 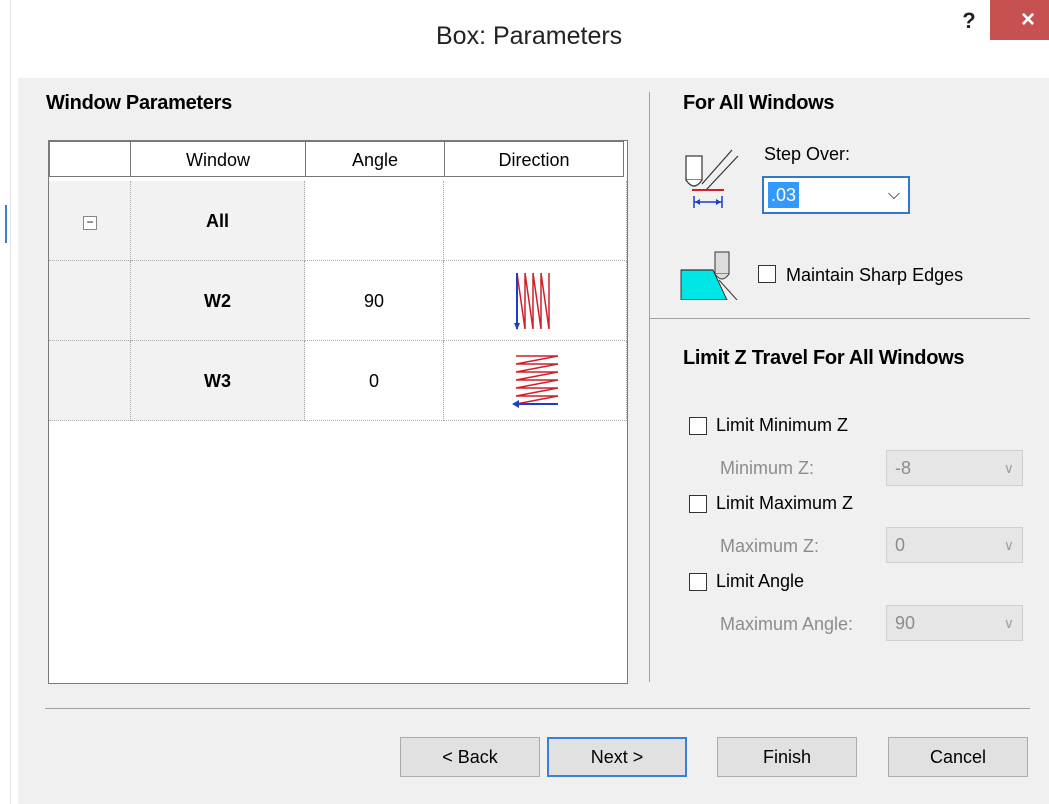 I want to click on title-bar: Box: Parameters ? ×, so click(x=533, y=39).